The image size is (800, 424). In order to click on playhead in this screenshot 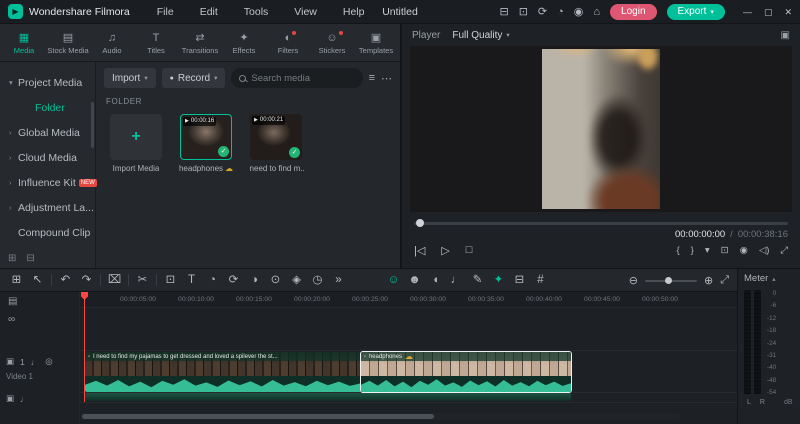, I will do `click(84, 347)`.